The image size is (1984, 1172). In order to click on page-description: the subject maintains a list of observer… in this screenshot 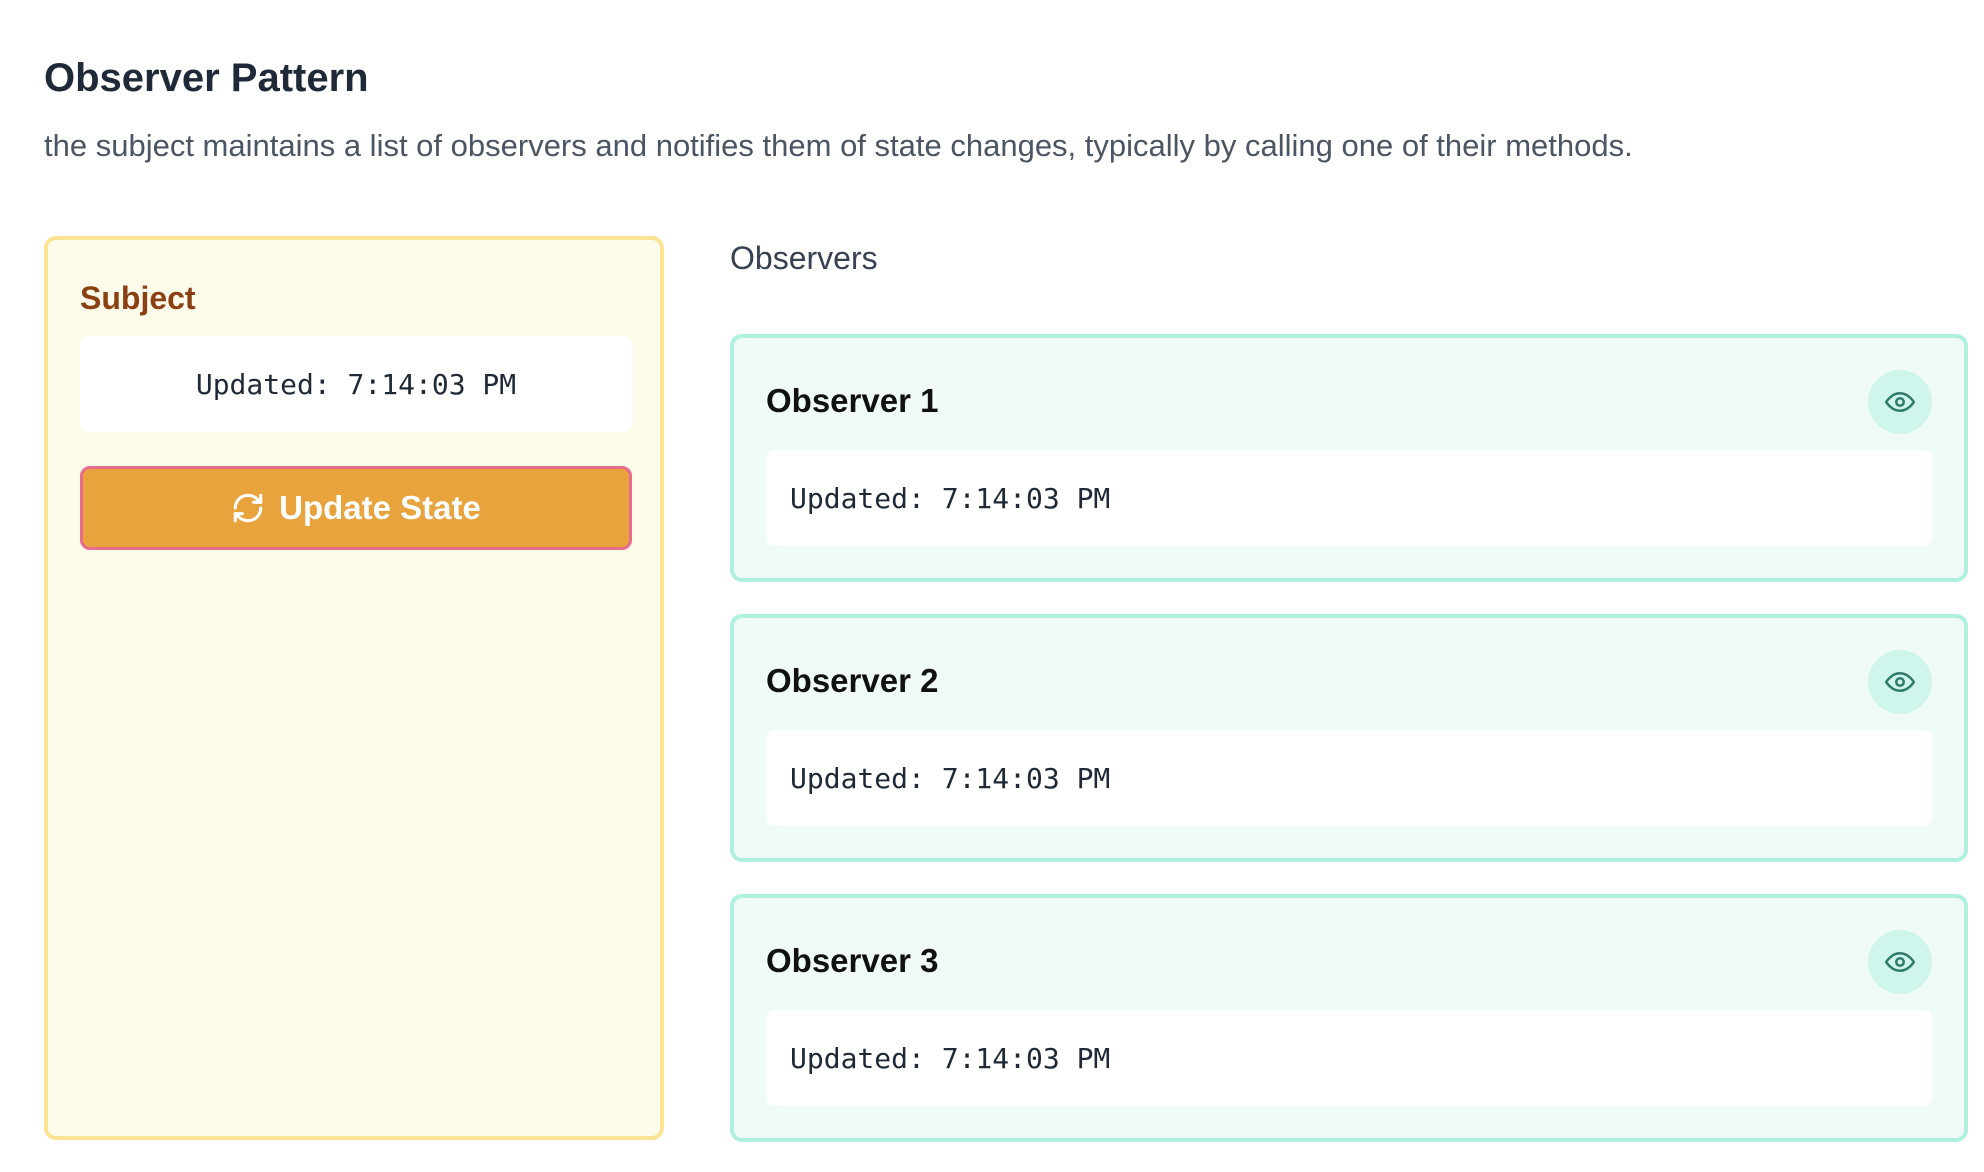, I will do `click(838, 145)`.